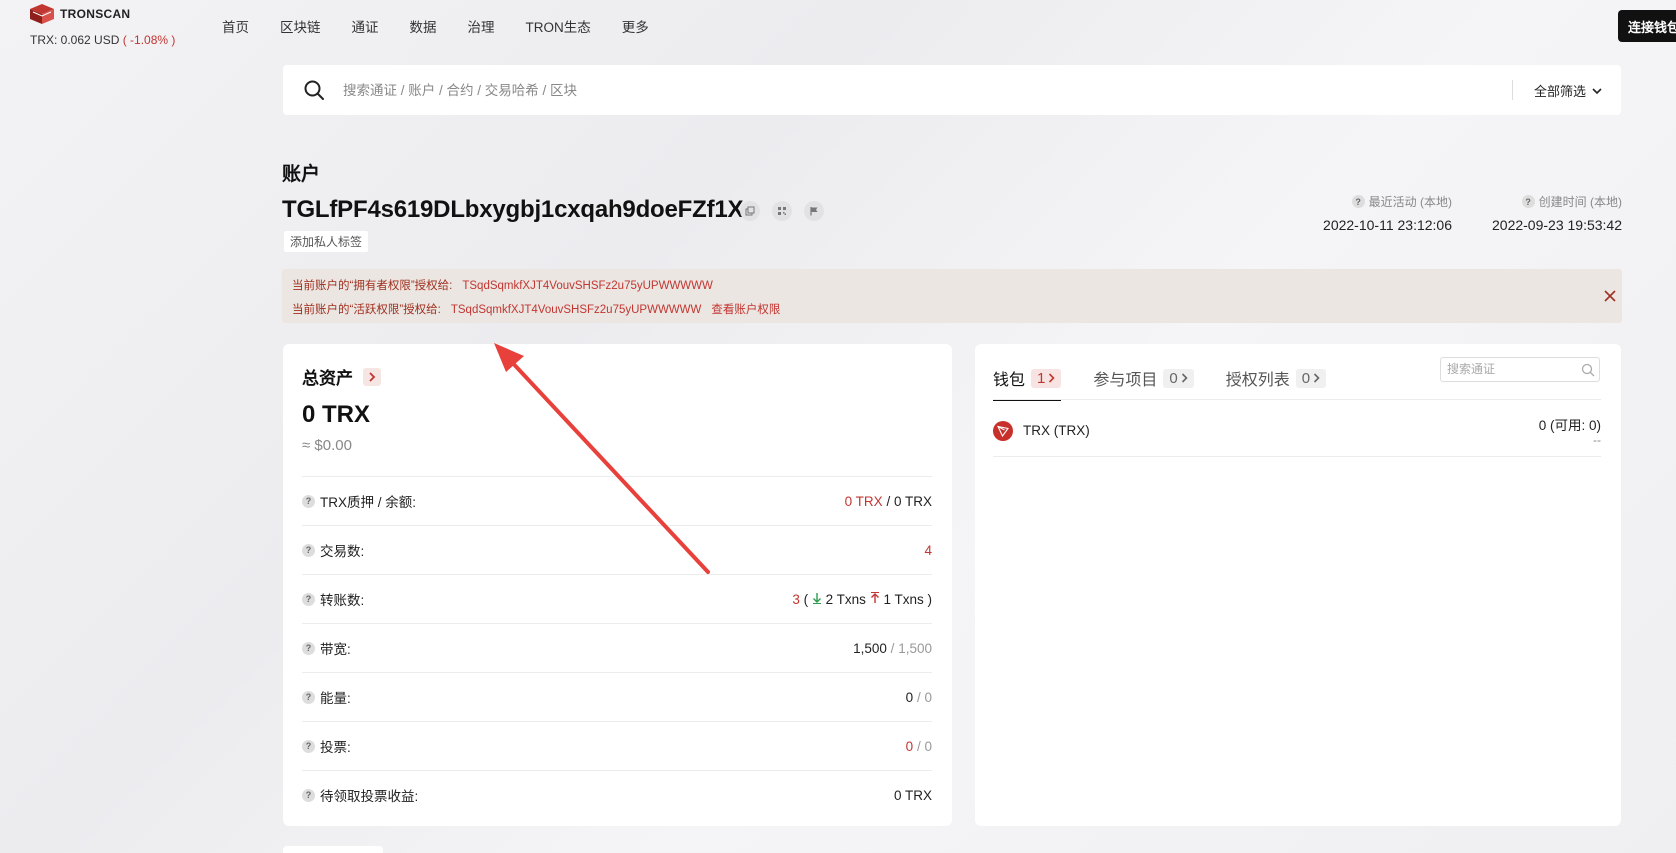 The width and height of the screenshot is (1676, 853). I want to click on tab-approvals: 授权列表 0, so click(1276, 378).